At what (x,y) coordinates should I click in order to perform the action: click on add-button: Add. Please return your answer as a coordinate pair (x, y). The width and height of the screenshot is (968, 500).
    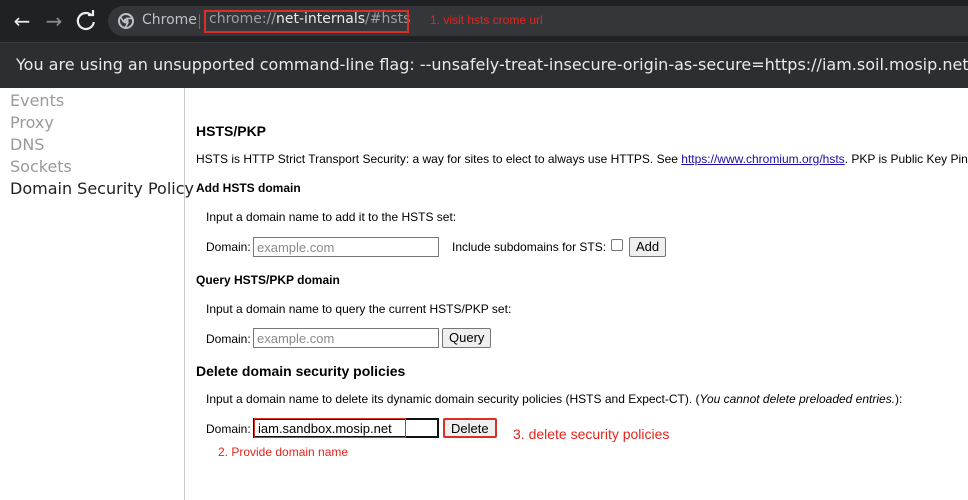
    Looking at the image, I should click on (648, 247).